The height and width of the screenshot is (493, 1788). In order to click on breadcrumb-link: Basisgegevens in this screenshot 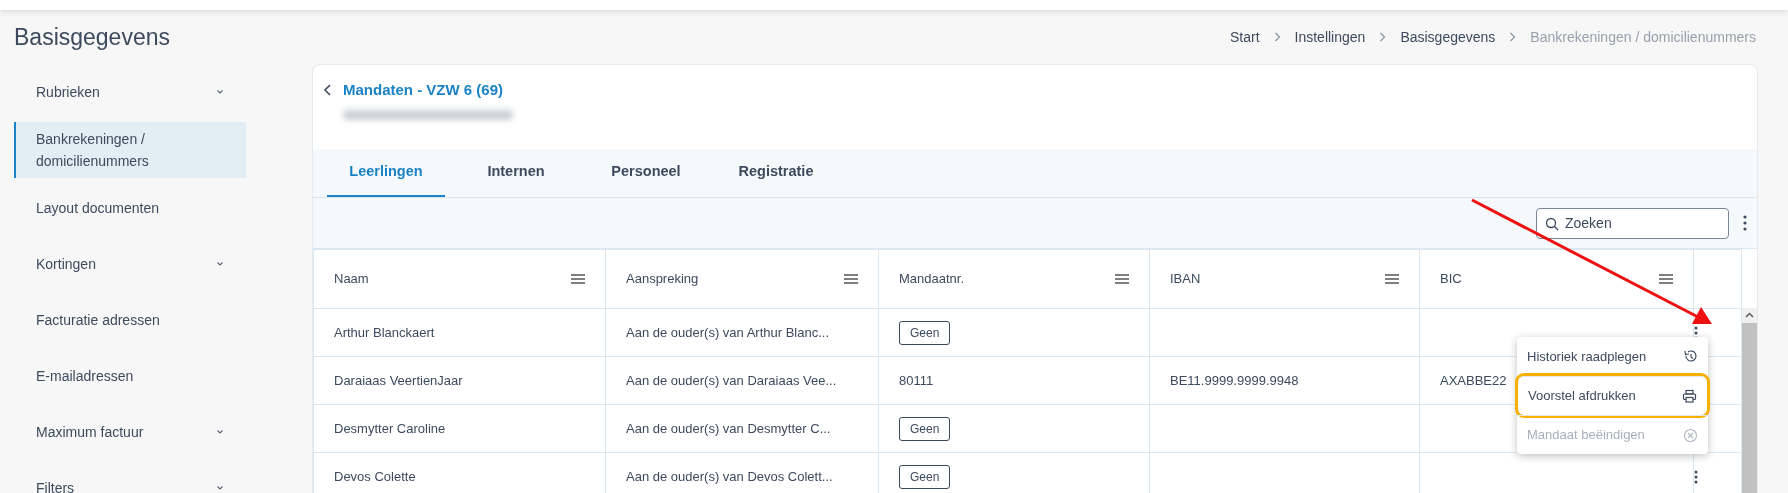, I will do `click(1448, 37)`.